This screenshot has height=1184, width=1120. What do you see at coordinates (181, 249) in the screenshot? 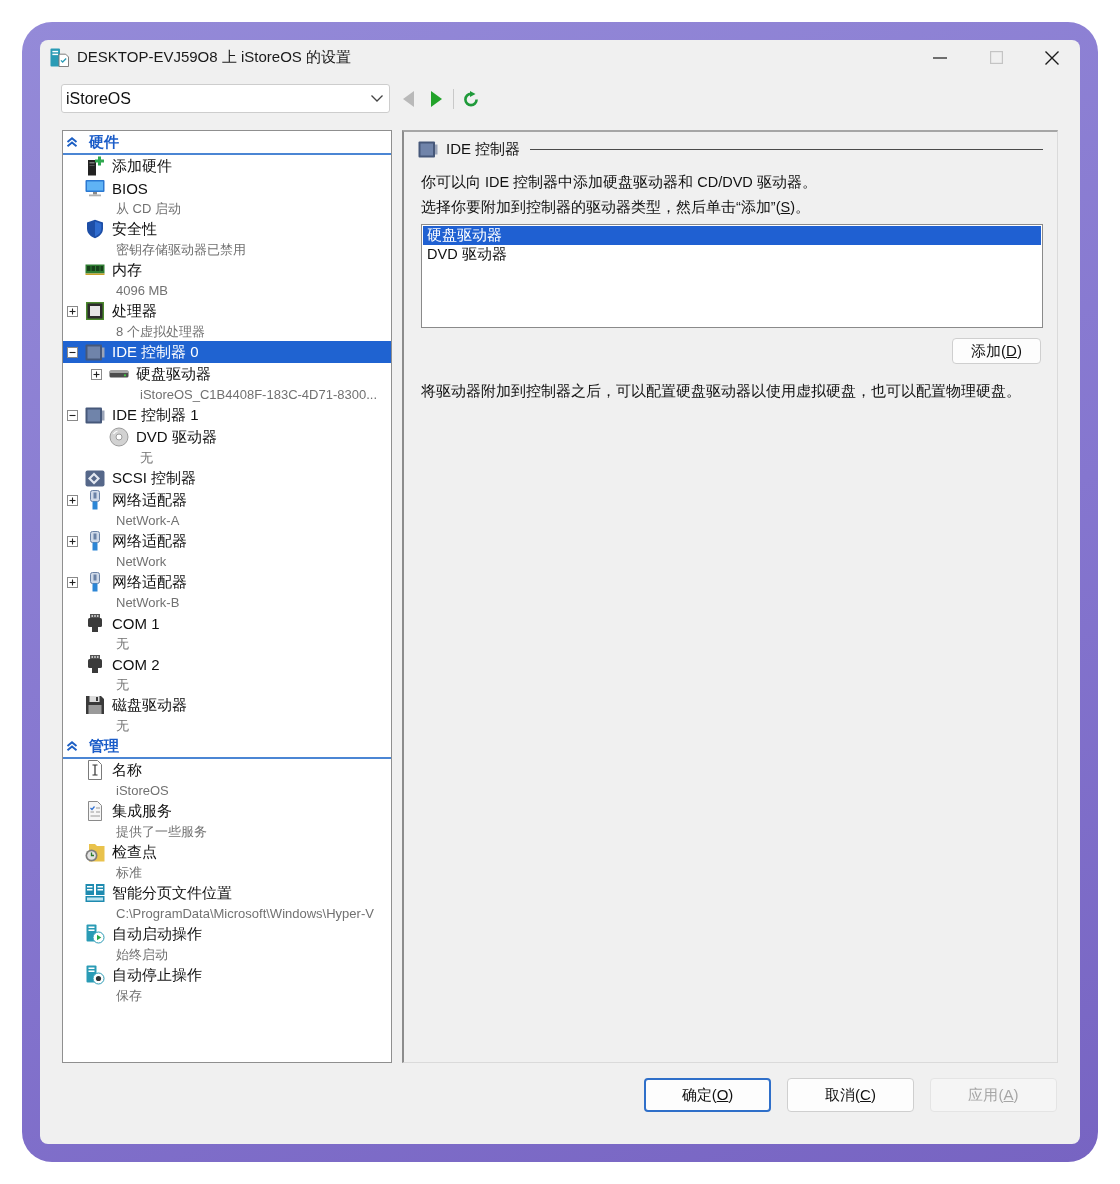
I see `item-detail: 密钥存储驱动器已禁用` at bounding box center [181, 249].